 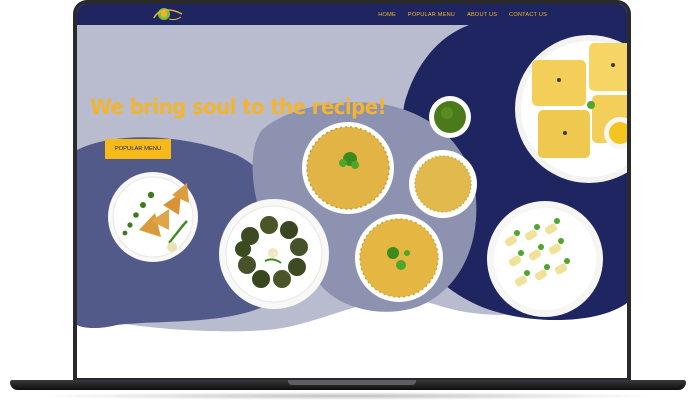 What do you see at coordinates (138, 149) in the screenshot?
I see `popular-menu-button: POPULAR MENU` at bounding box center [138, 149].